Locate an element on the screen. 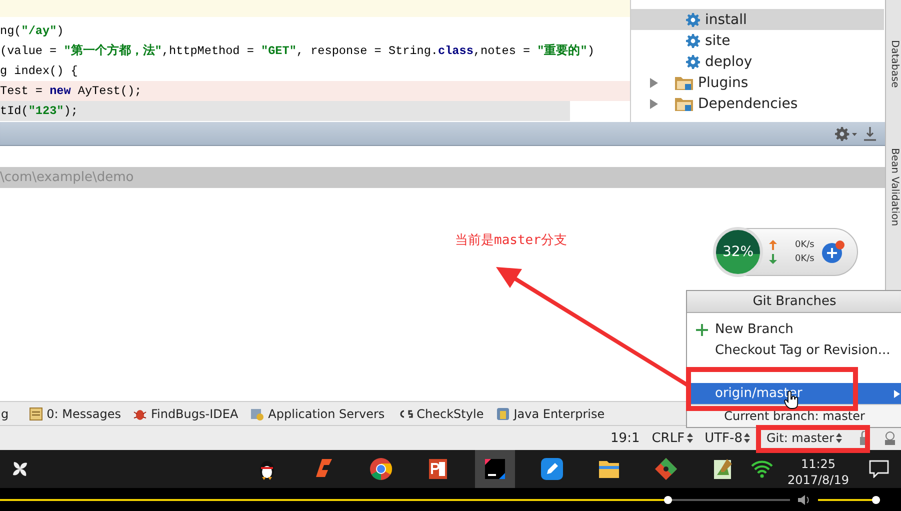 Image resolution: width=901 pixels, height=511 pixels. notification-icon is located at coordinates (879, 469).